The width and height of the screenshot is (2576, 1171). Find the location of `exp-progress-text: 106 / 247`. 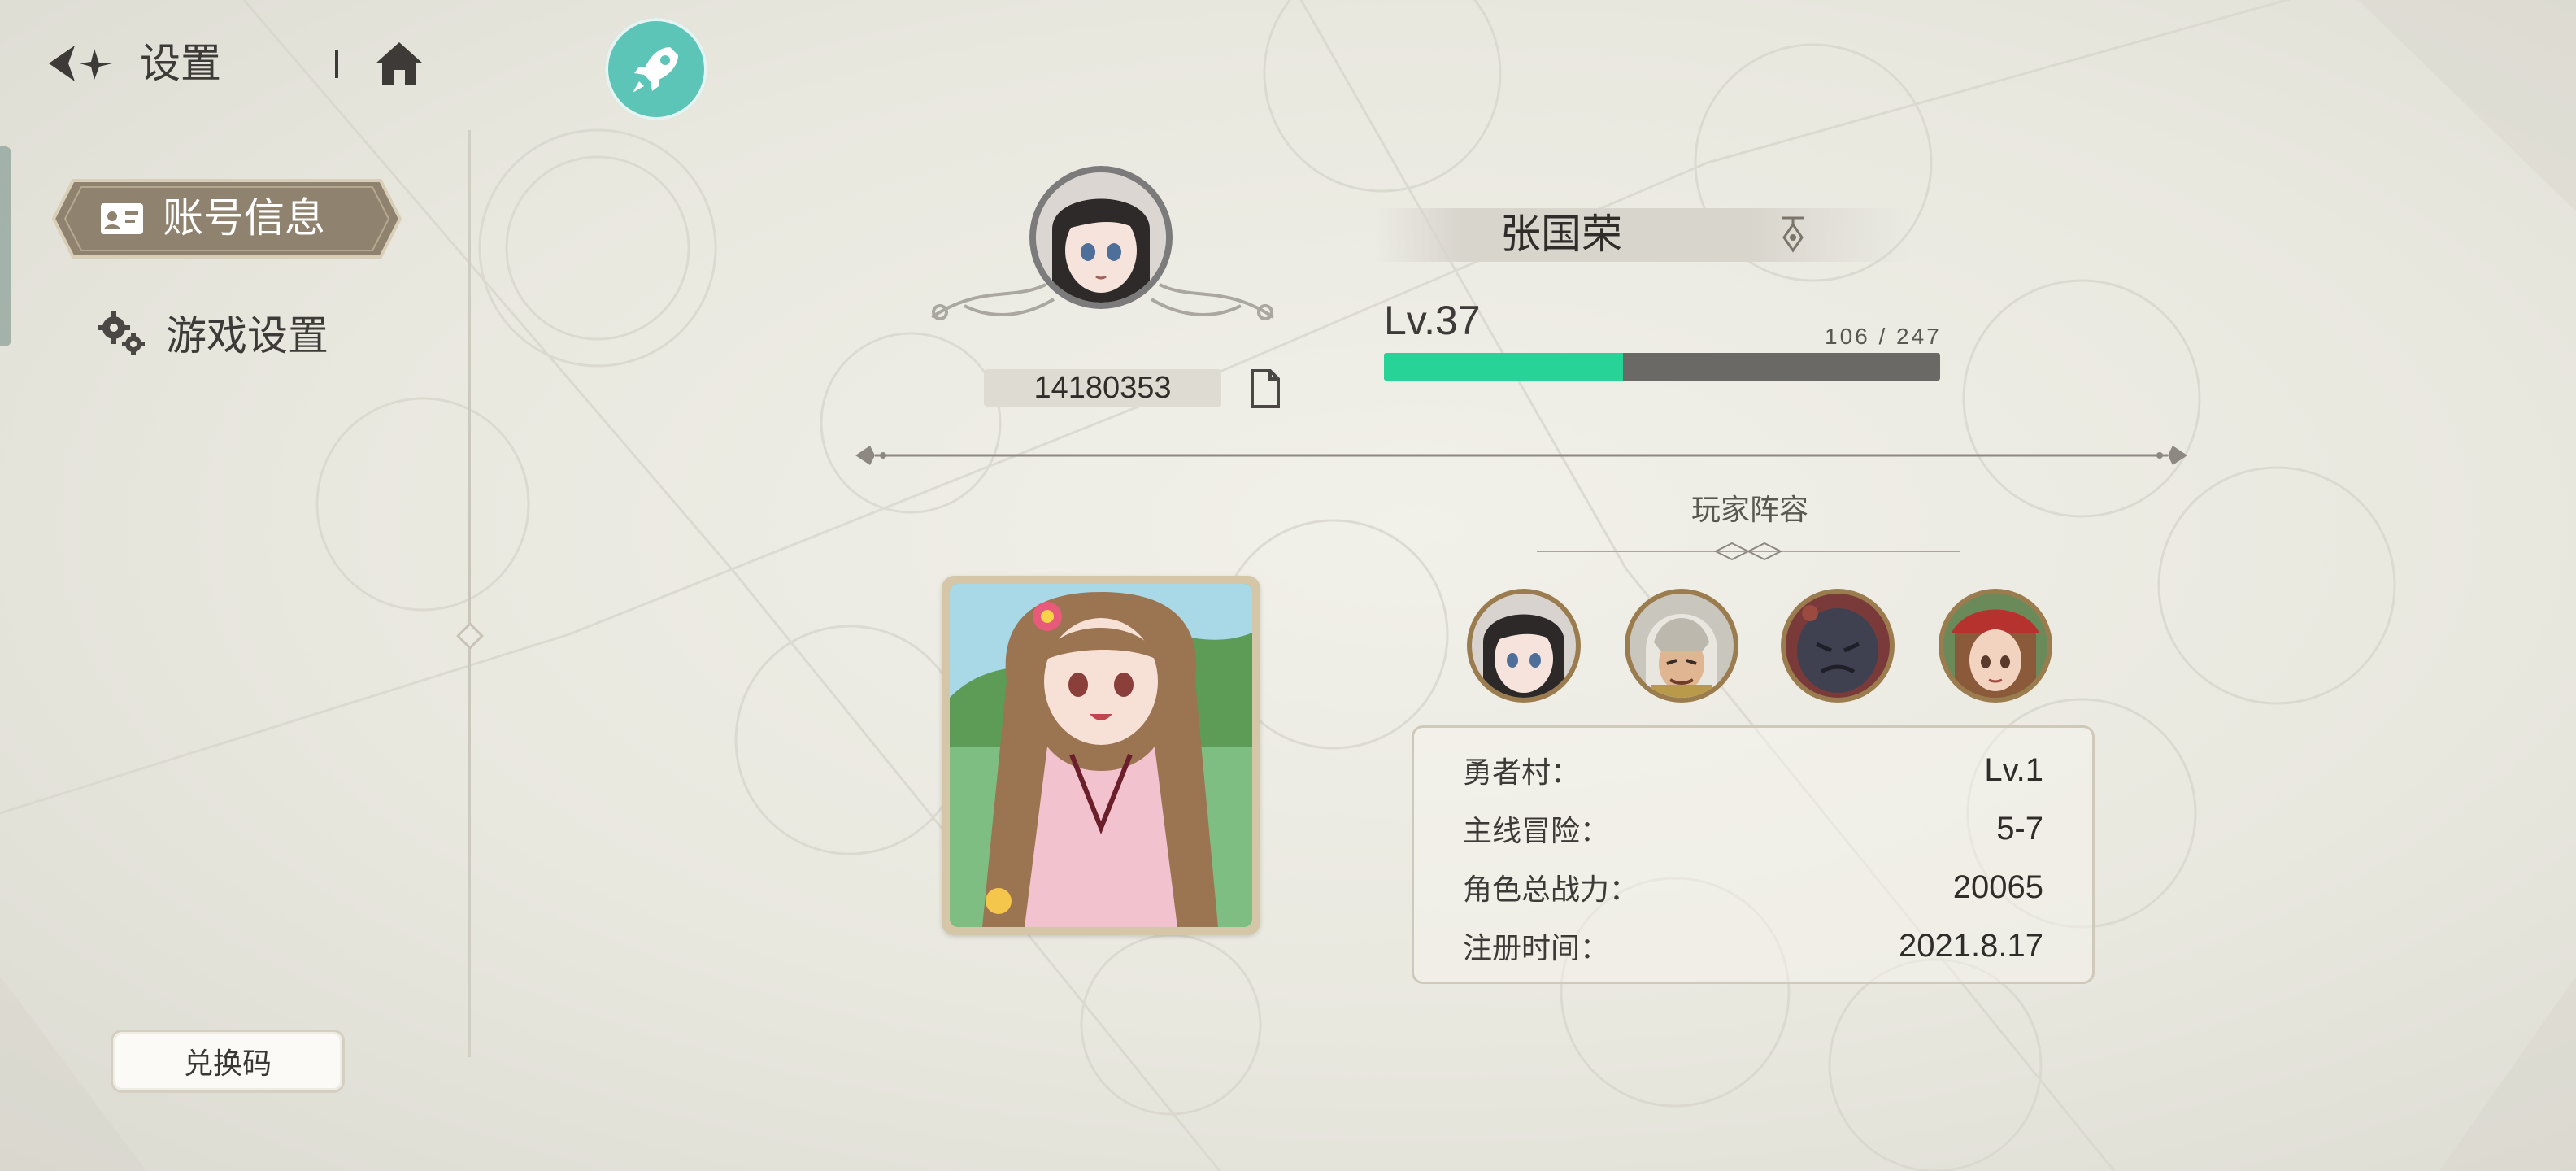

exp-progress-text: 106 / 247 is located at coordinates (1884, 337).